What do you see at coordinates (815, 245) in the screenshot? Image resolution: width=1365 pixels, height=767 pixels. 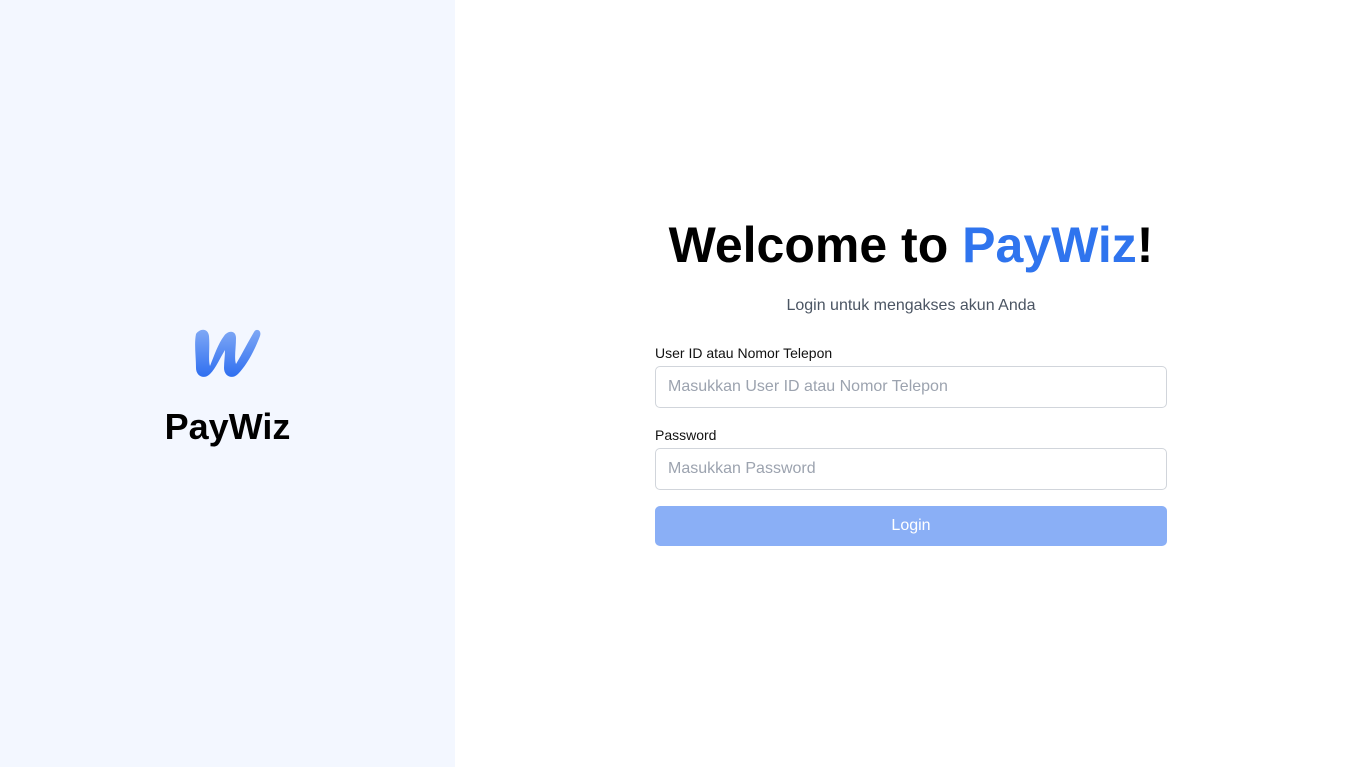 I see `welcome-prefix: Welcome to` at bounding box center [815, 245].